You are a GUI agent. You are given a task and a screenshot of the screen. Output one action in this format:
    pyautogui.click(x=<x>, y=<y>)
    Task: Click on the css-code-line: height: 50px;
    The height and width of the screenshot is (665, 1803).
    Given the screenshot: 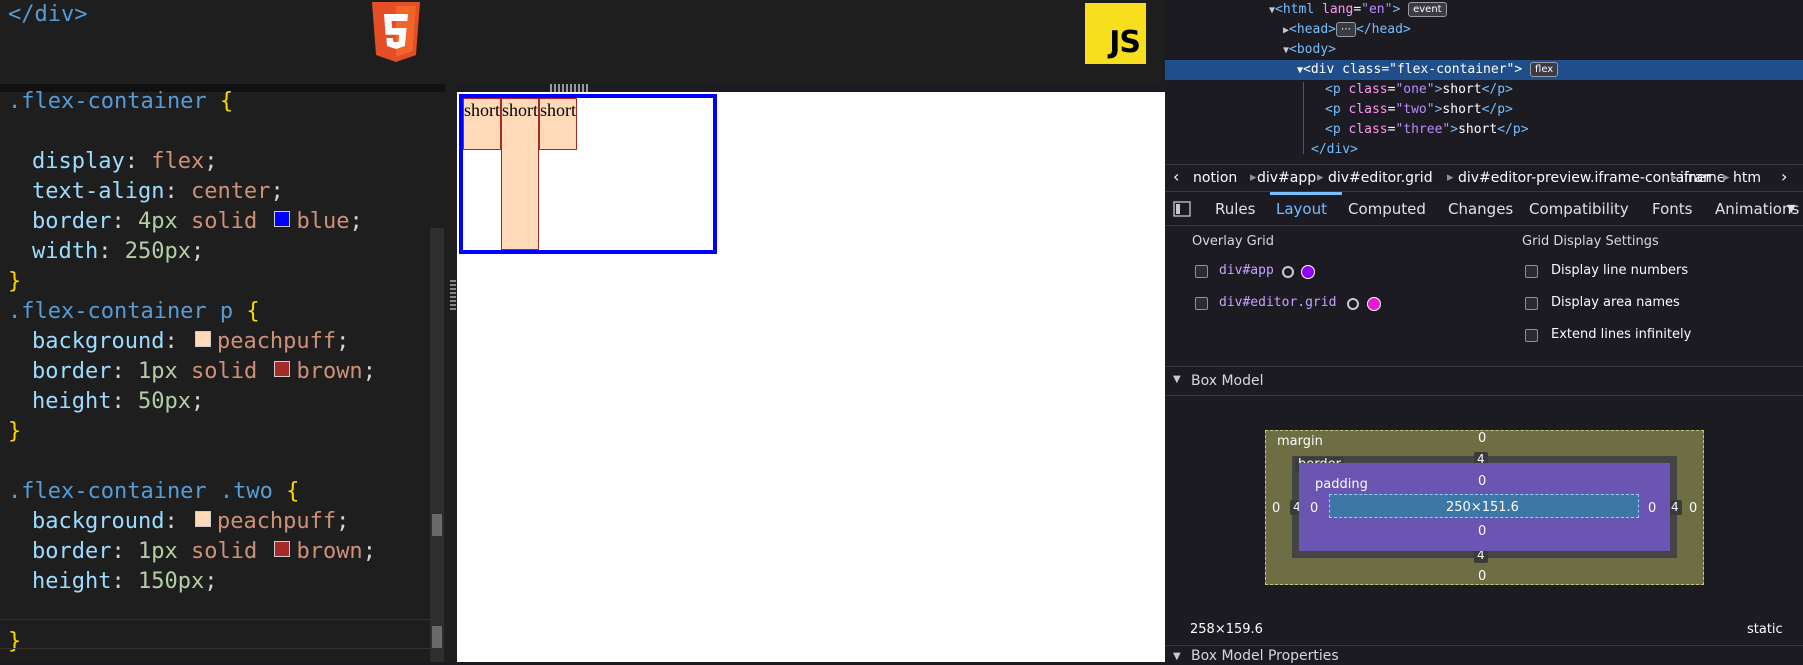 What is the action you would take?
    pyautogui.click(x=118, y=402)
    